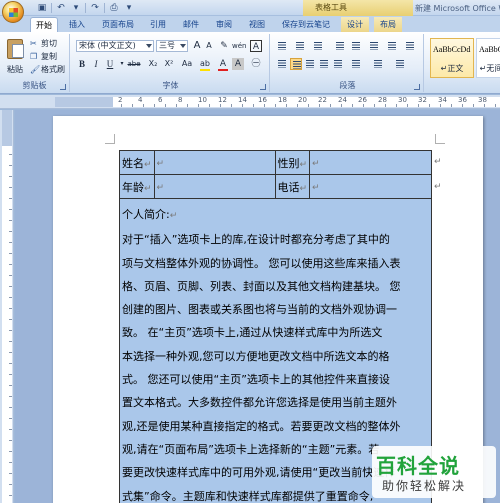  Describe the element at coordinates (49, 56) in the screenshot. I see `copy-label: 复制` at that location.